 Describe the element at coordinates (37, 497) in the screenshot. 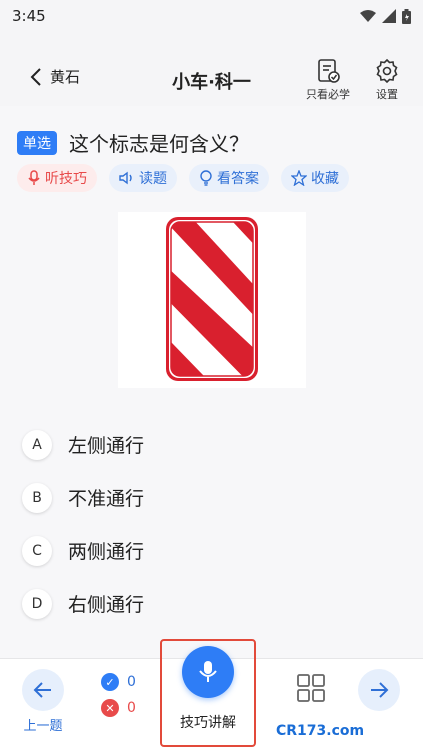

I see `option-letter: B` at that location.